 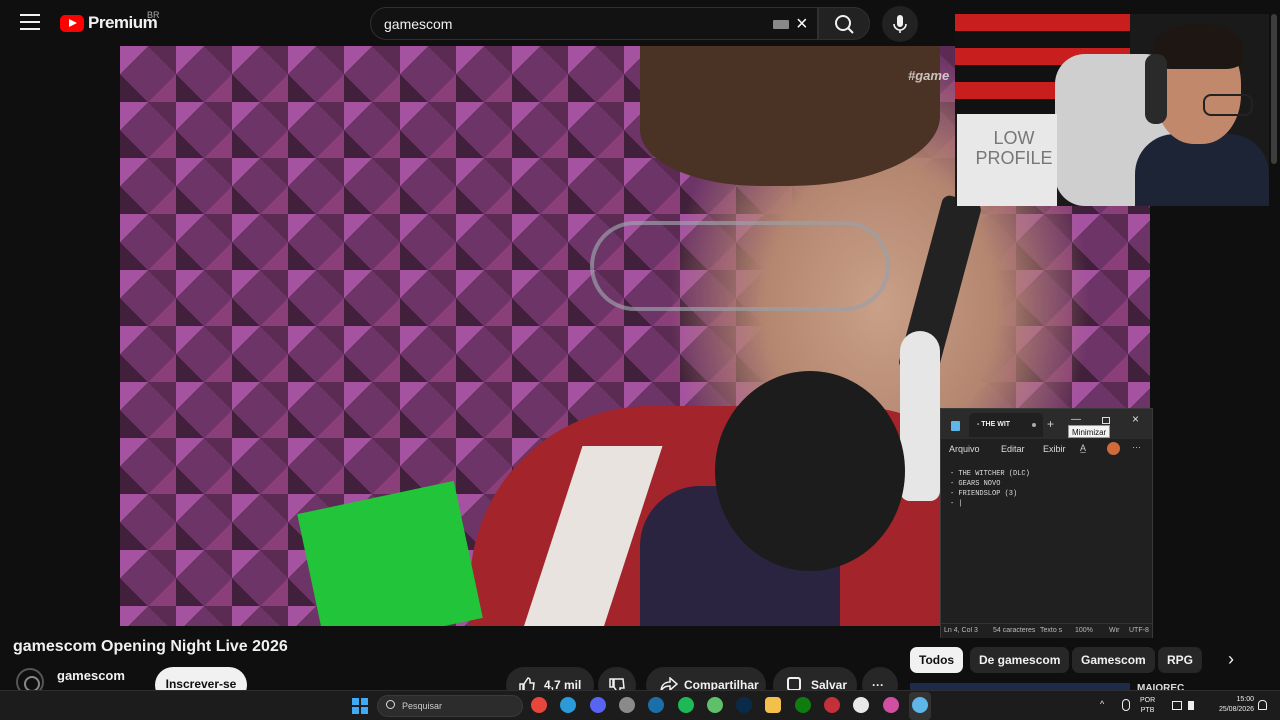 What do you see at coordinates (1139, 630) in the screenshot?
I see `status-encoding: UTF-8` at bounding box center [1139, 630].